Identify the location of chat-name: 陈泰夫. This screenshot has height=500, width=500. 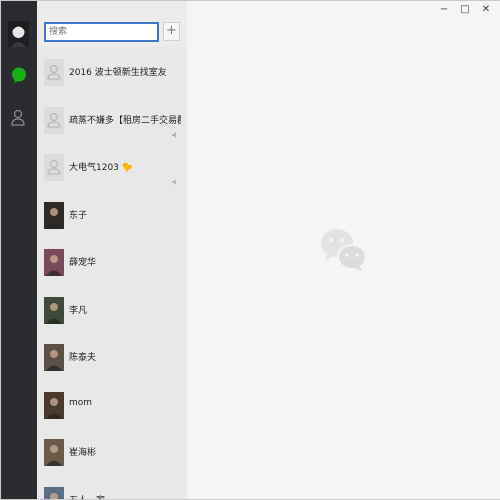
(83, 358).